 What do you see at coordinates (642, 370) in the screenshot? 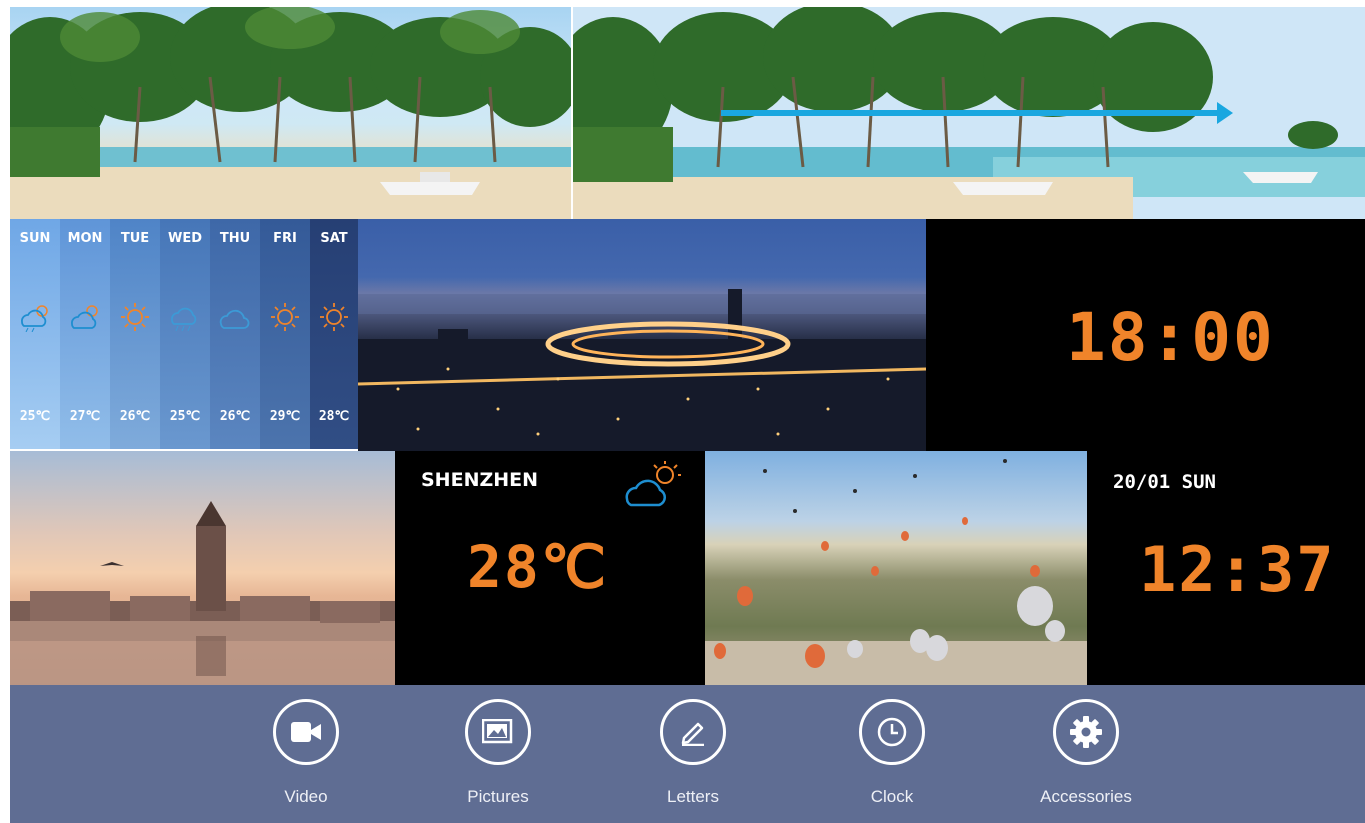
I see `city-skyline-illustration` at bounding box center [642, 370].